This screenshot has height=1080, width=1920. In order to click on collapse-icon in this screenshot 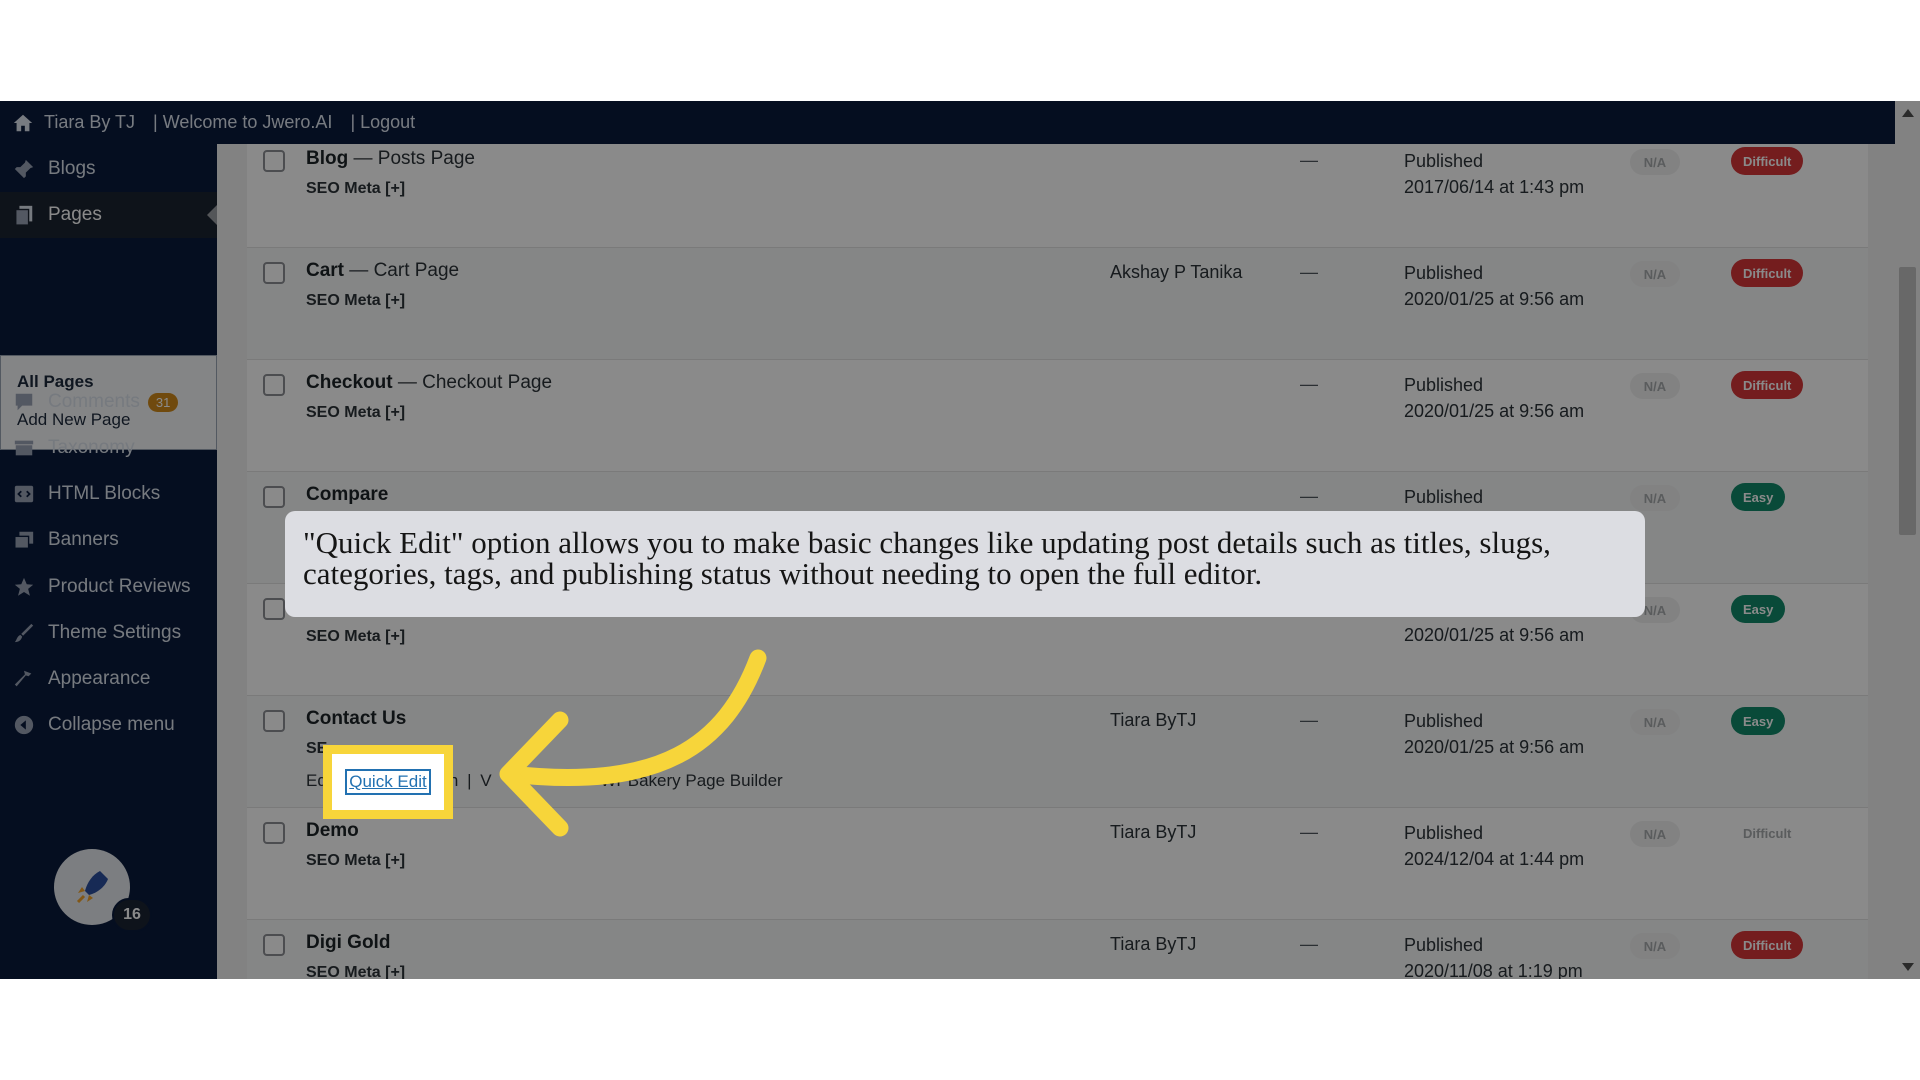, I will do `click(24, 725)`.